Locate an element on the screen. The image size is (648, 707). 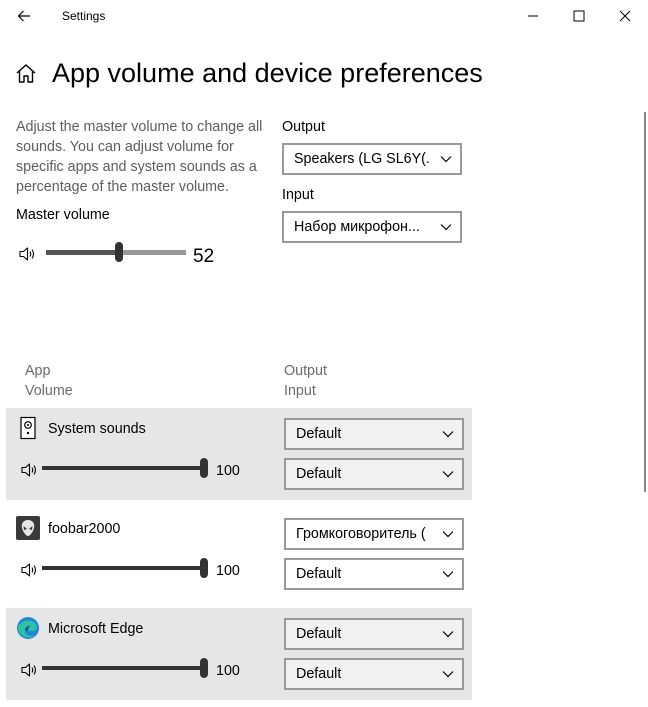
close-button is located at coordinates (625, 16).